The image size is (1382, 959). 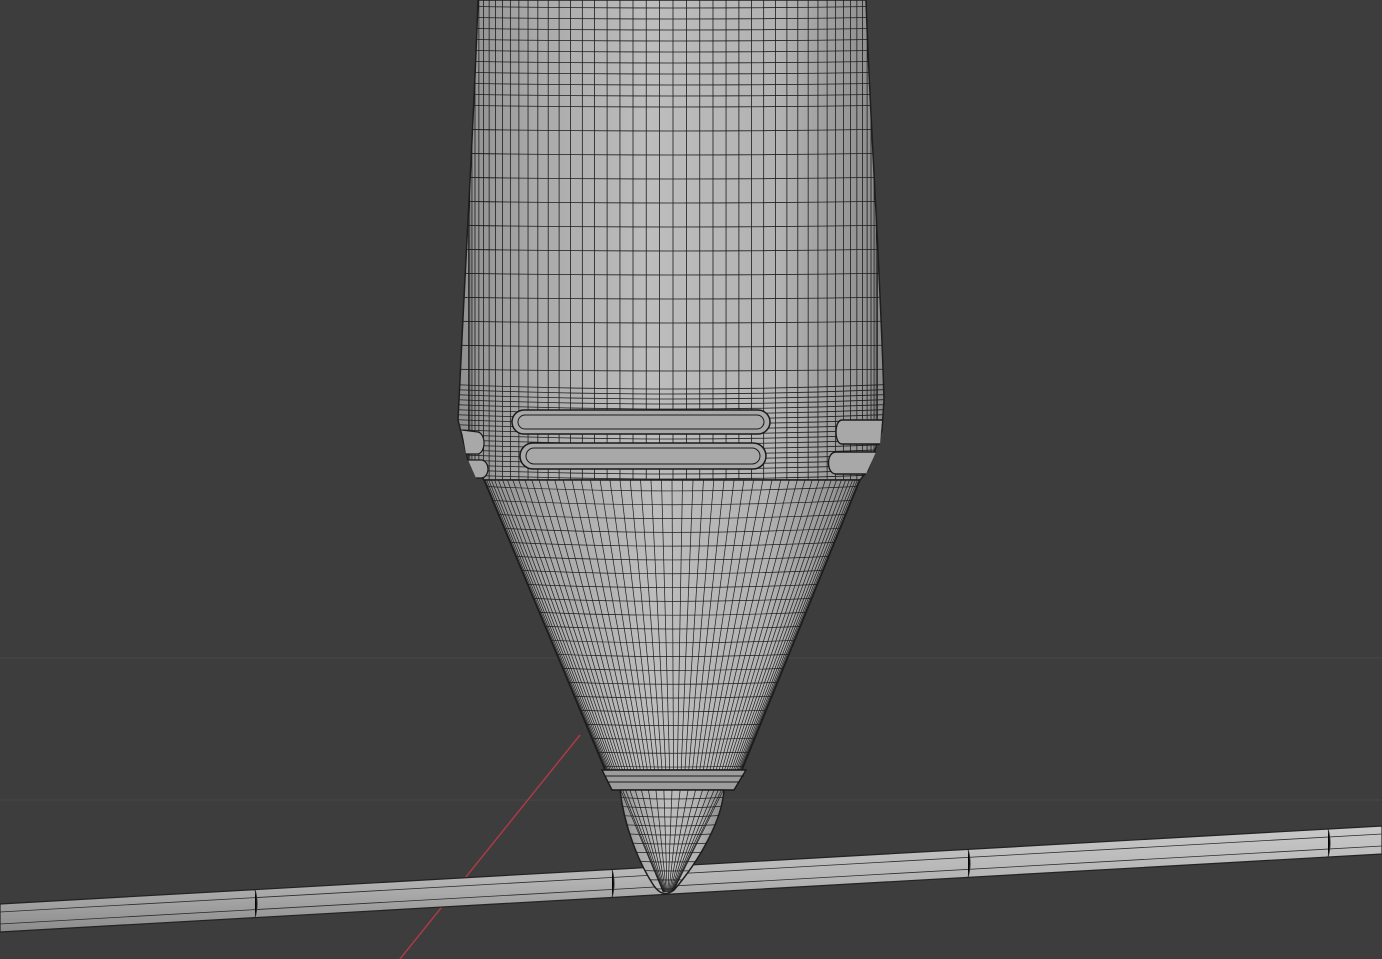 I want to click on pen-cone-mesh, so click(x=672, y=635).